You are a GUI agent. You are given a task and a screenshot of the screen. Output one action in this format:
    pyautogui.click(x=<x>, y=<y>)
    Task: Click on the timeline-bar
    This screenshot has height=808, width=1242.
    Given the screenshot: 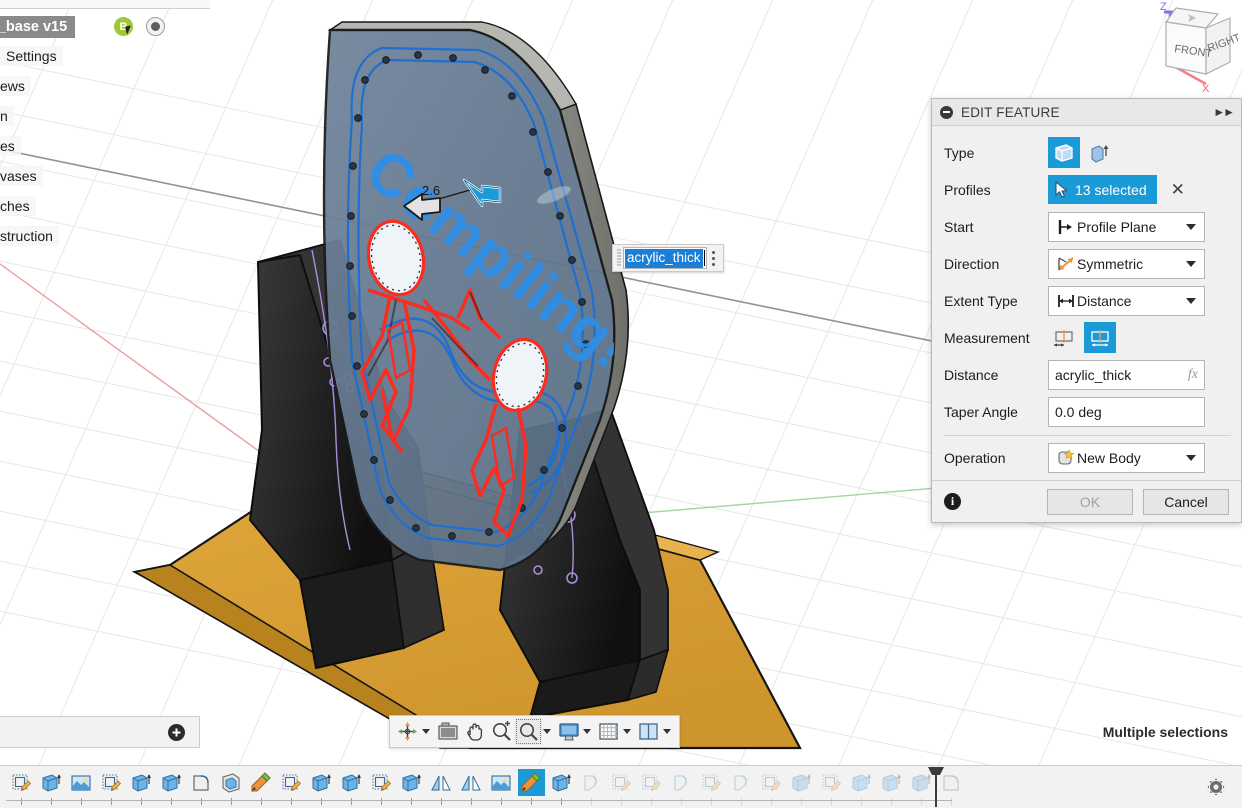 What is the action you would take?
    pyautogui.click(x=621, y=786)
    